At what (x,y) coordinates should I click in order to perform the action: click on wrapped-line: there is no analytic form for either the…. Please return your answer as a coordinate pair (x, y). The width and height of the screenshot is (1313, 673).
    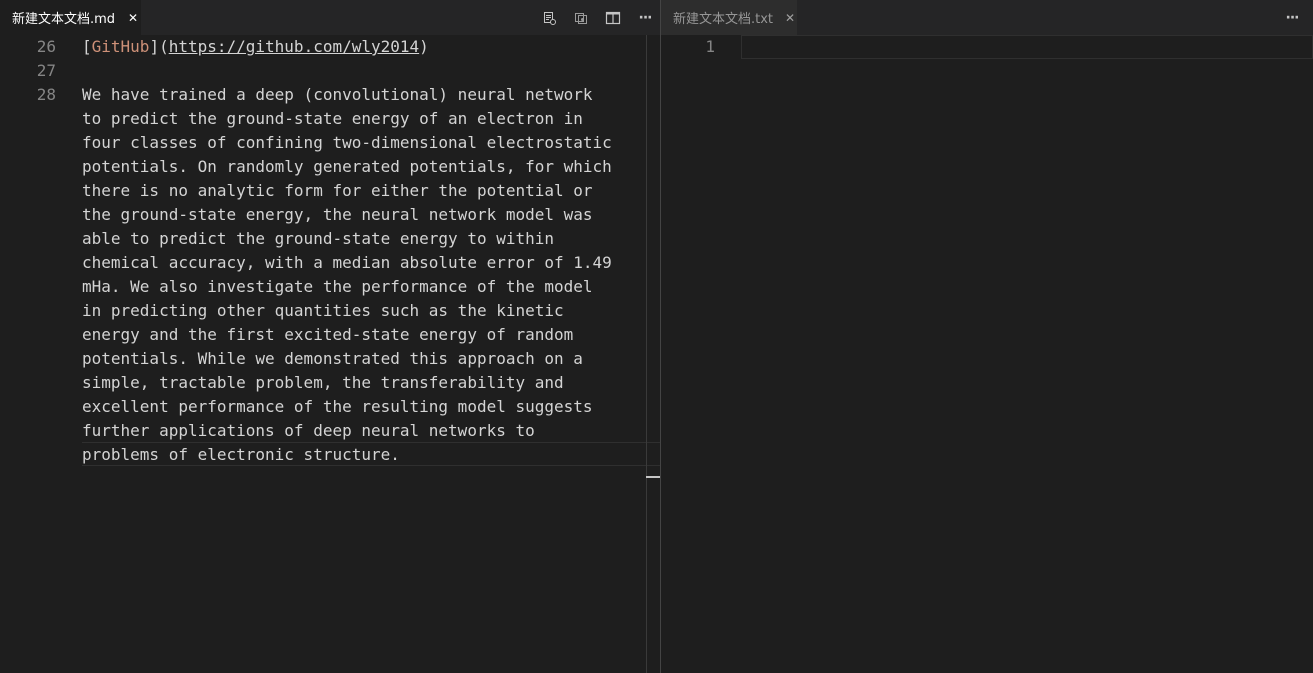
    Looking at the image, I should click on (337, 190).